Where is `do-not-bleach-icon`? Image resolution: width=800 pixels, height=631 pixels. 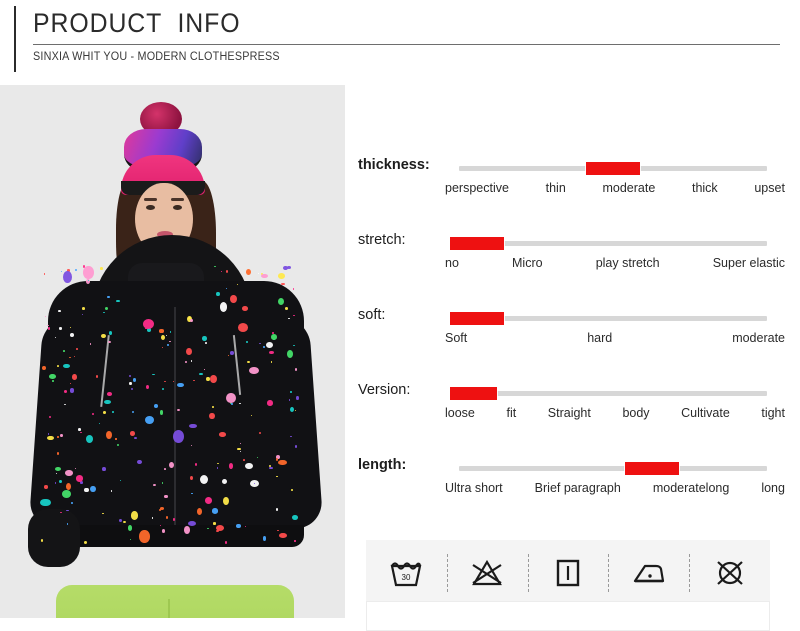
do-not-bleach-icon is located at coordinates (487, 573).